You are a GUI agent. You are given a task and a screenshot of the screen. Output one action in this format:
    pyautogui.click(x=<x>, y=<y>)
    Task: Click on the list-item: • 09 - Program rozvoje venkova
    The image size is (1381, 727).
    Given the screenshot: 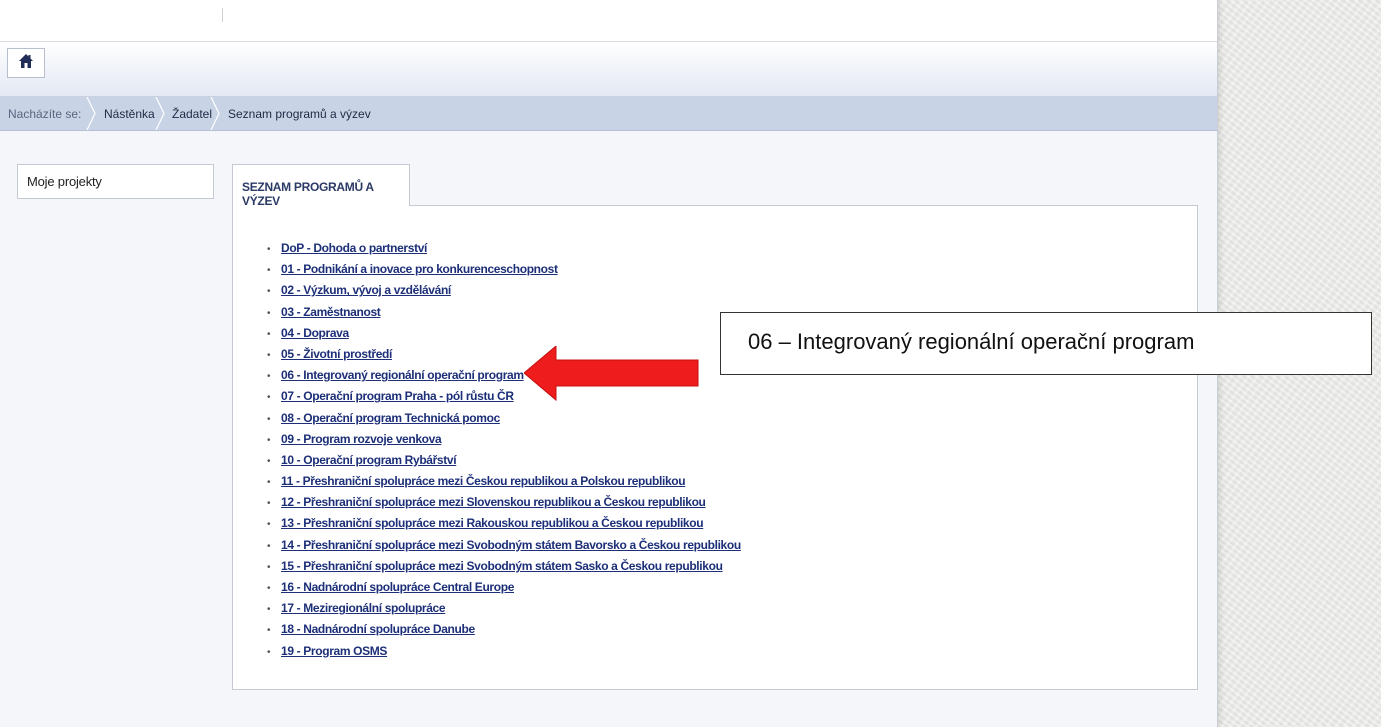 What is the action you would take?
    pyautogui.click(x=504, y=439)
    